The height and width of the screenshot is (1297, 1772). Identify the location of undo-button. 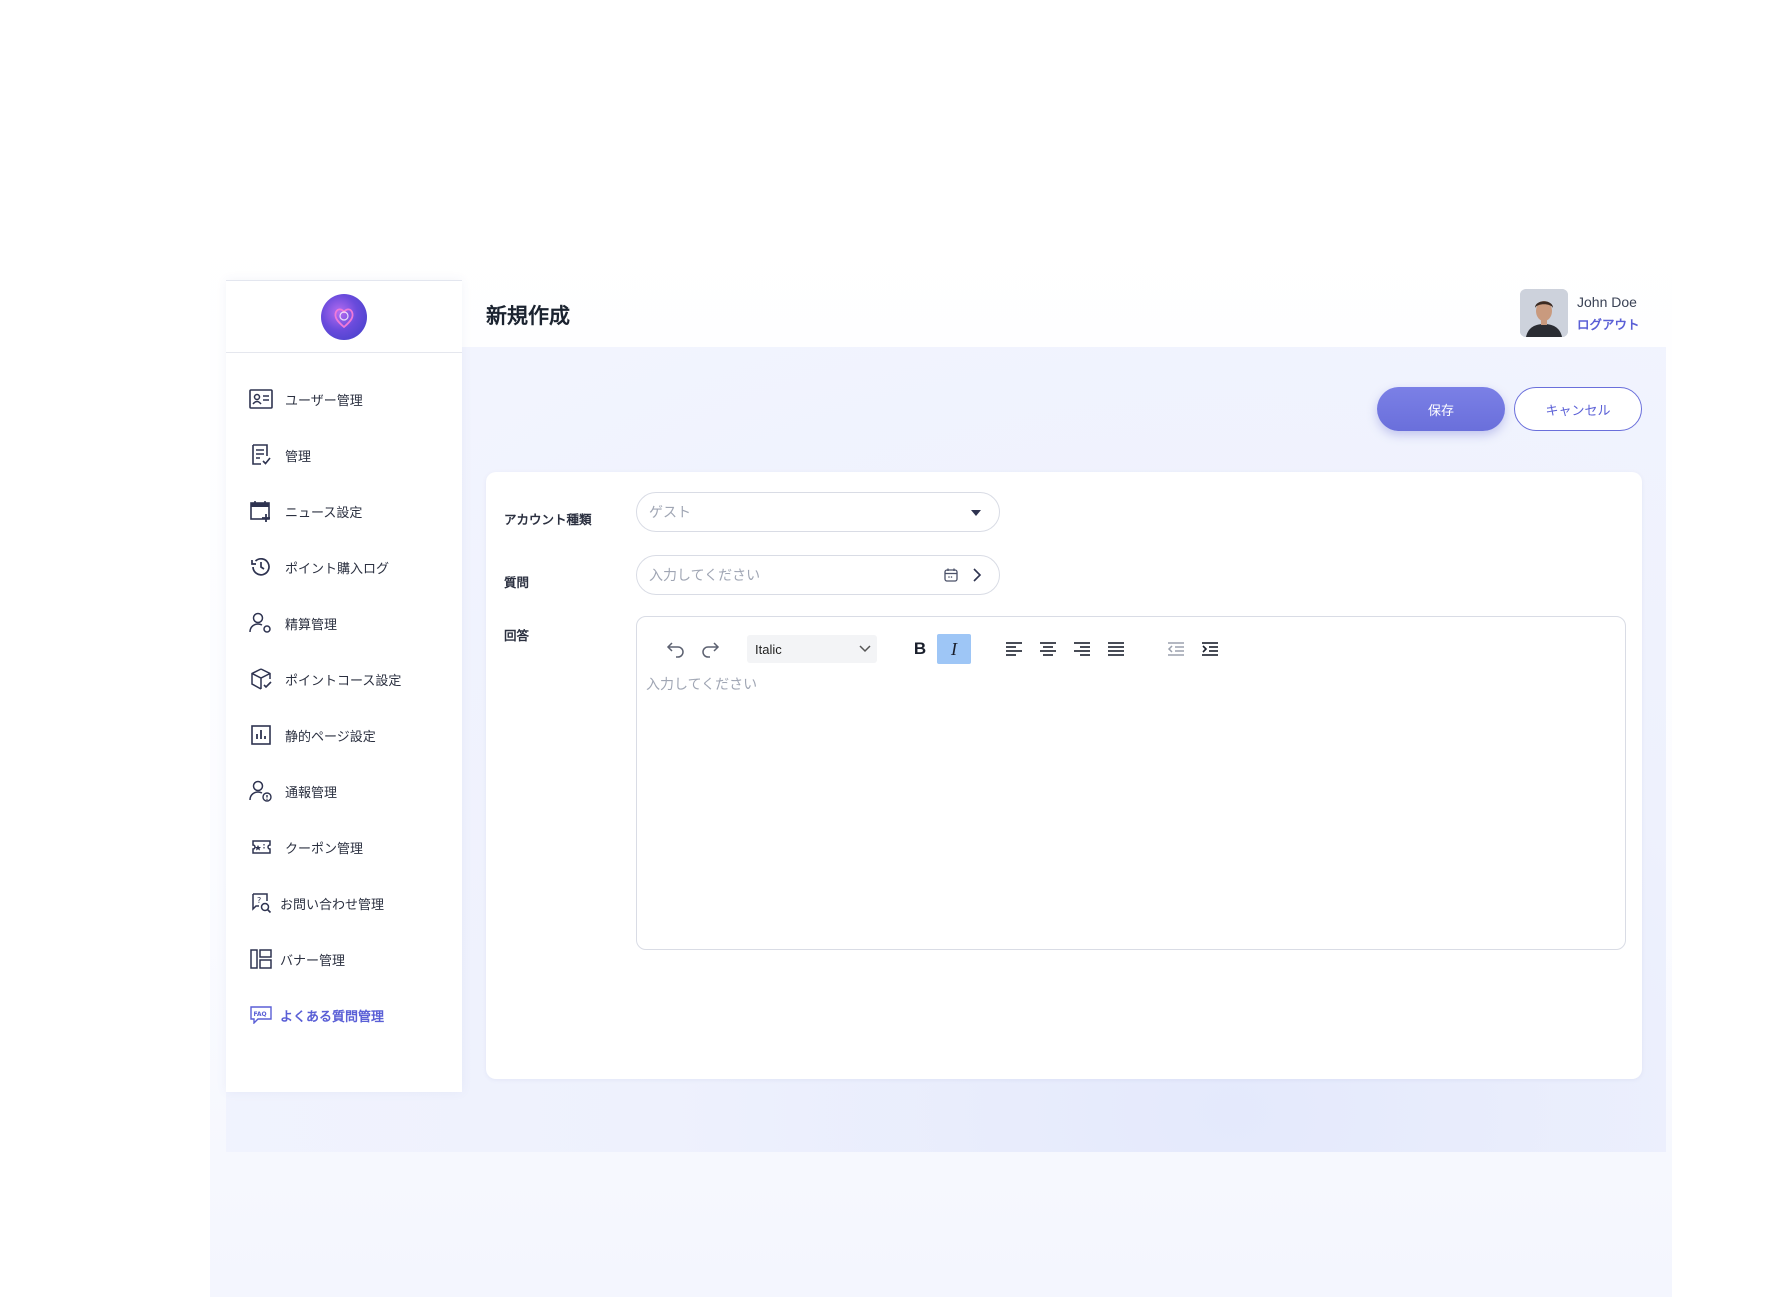
(676, 649).